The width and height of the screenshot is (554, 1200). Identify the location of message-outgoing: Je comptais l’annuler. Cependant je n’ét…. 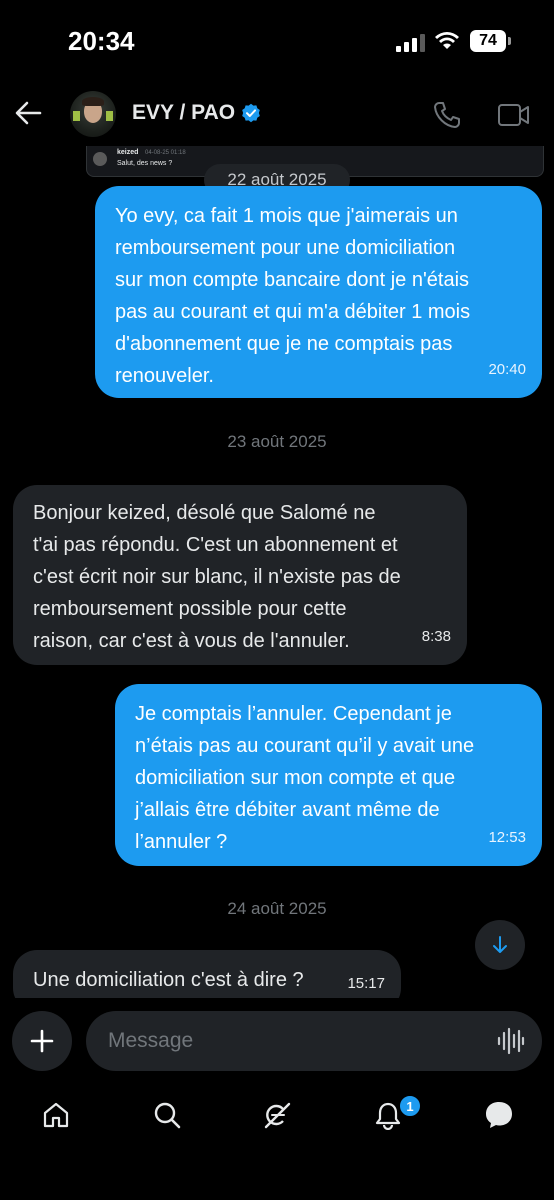
(328, 775).